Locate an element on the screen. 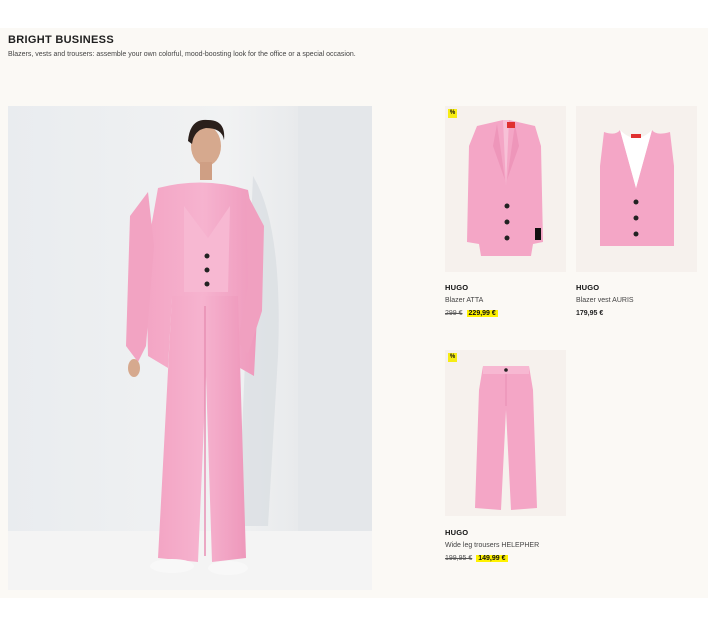 This screenshot has height=630, width=708. product-name: Blazer ATTA is located at coordinates (464, 300).